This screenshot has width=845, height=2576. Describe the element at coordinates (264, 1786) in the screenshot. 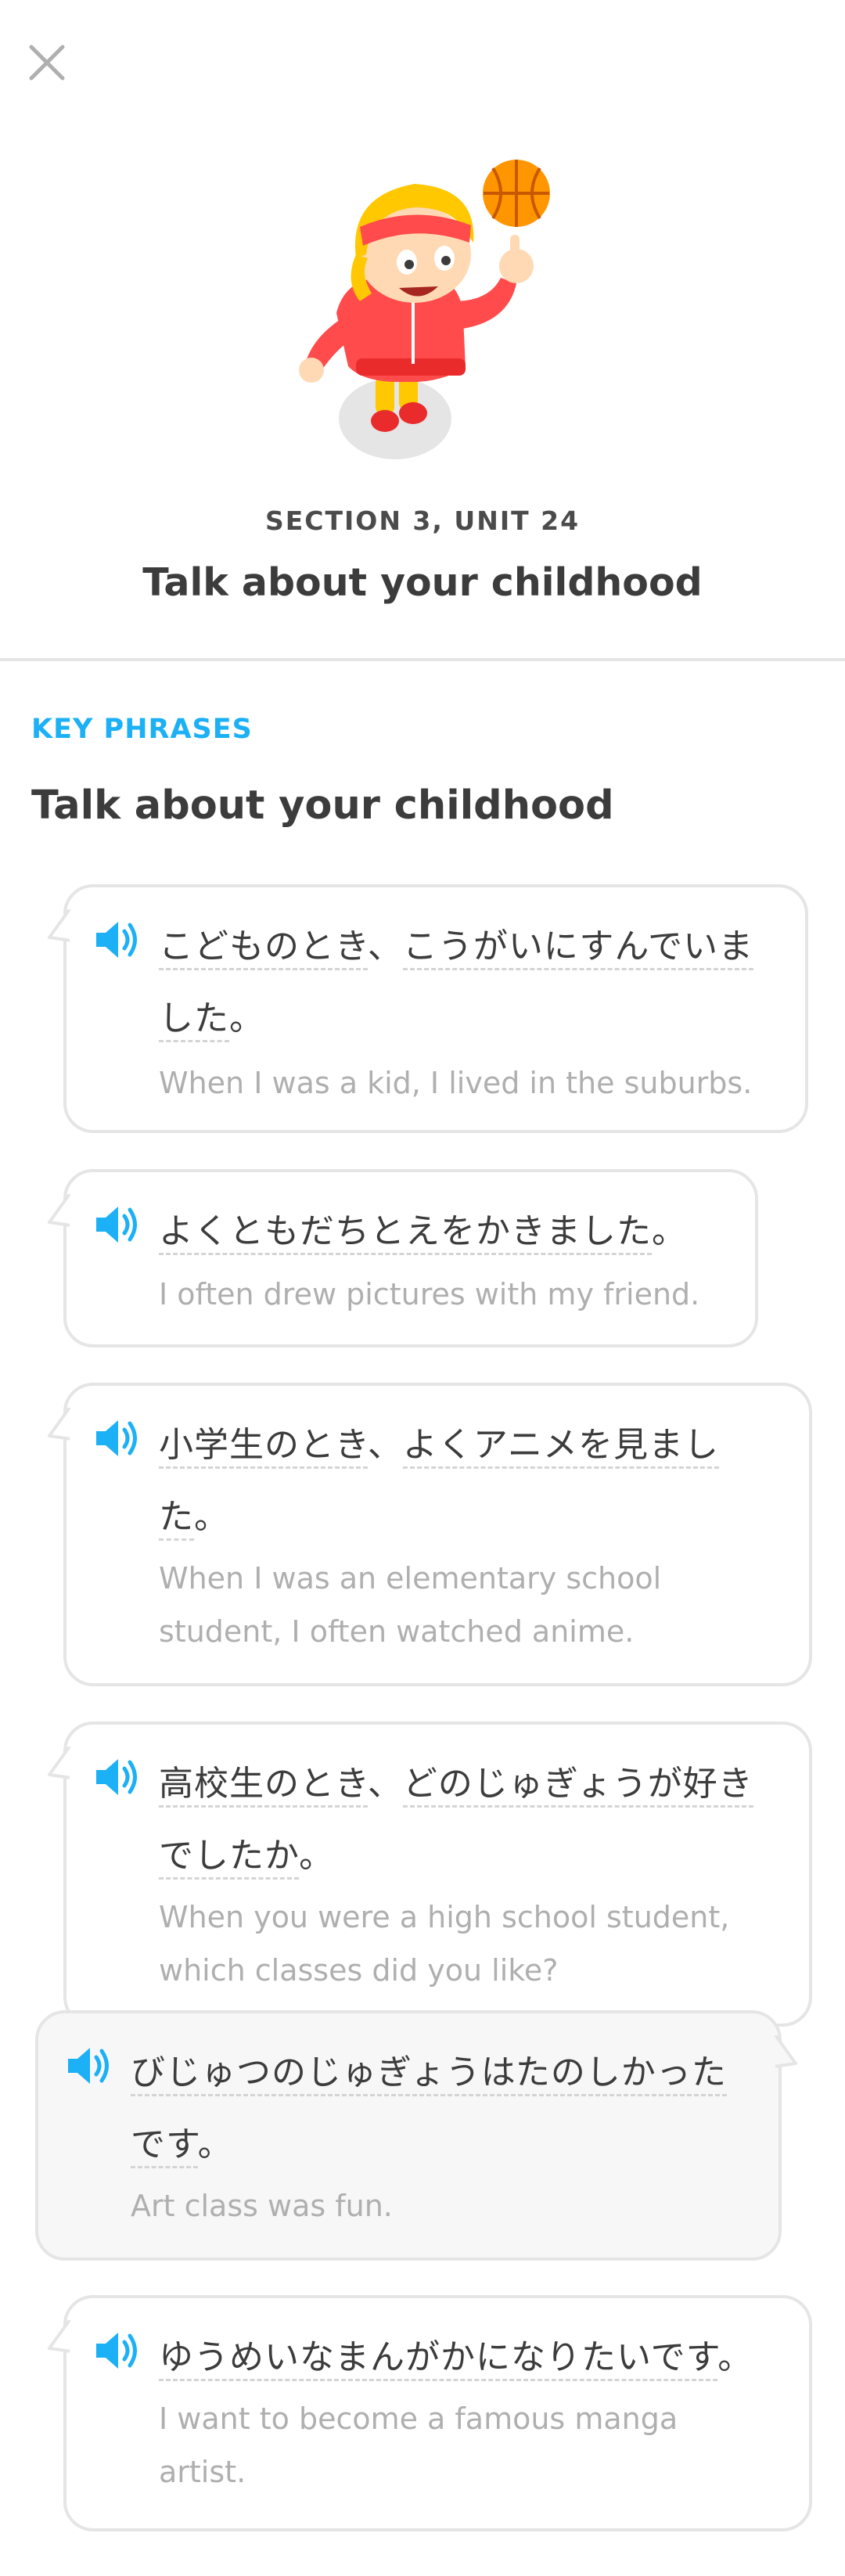

I see `jp-word: 高校生のとき` at that location.